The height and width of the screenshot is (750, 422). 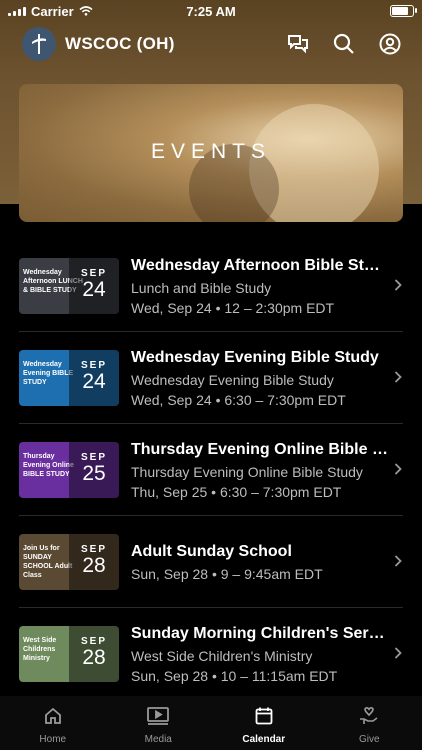 I want to click on tab-label: Give, so click(x=369, y=739).